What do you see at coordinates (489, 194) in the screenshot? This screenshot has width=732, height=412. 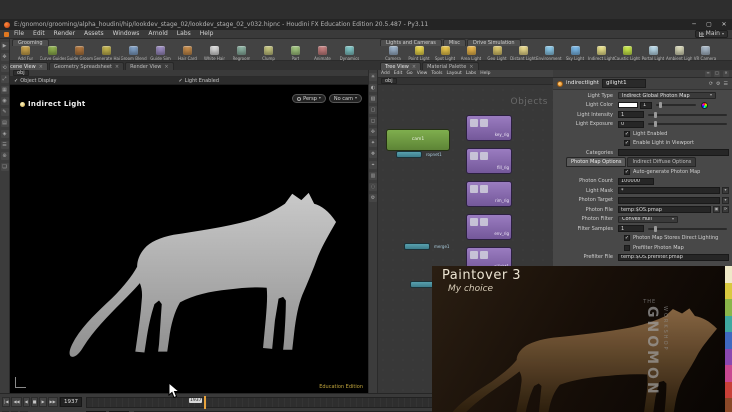 I see `network-node-light: rim_rig` at bounding box center [489, 194].